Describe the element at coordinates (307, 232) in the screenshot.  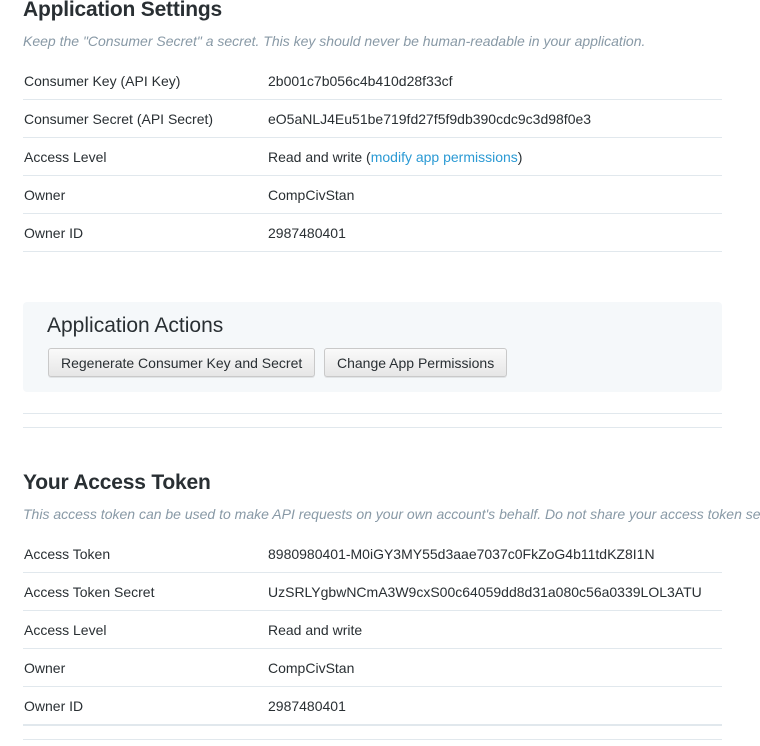
I see `owner-id-value: 2987480401` at that location.